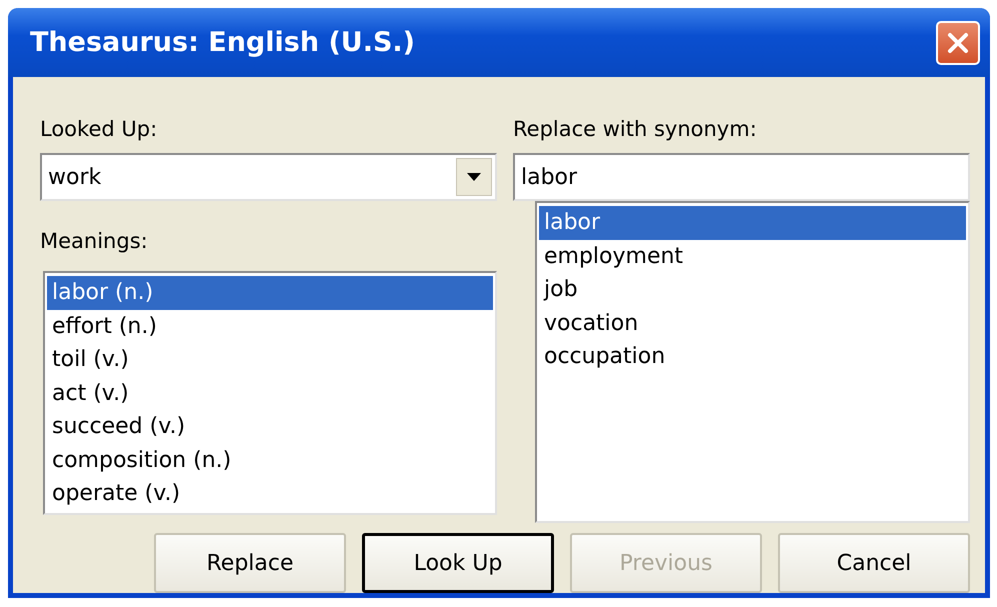 The height and width of the screenshot is (607, 997). What do you see at coordinates (94, 241) in the screenshot?
I see `meanings-label: Meanings:` at bounding box center [94, 241].